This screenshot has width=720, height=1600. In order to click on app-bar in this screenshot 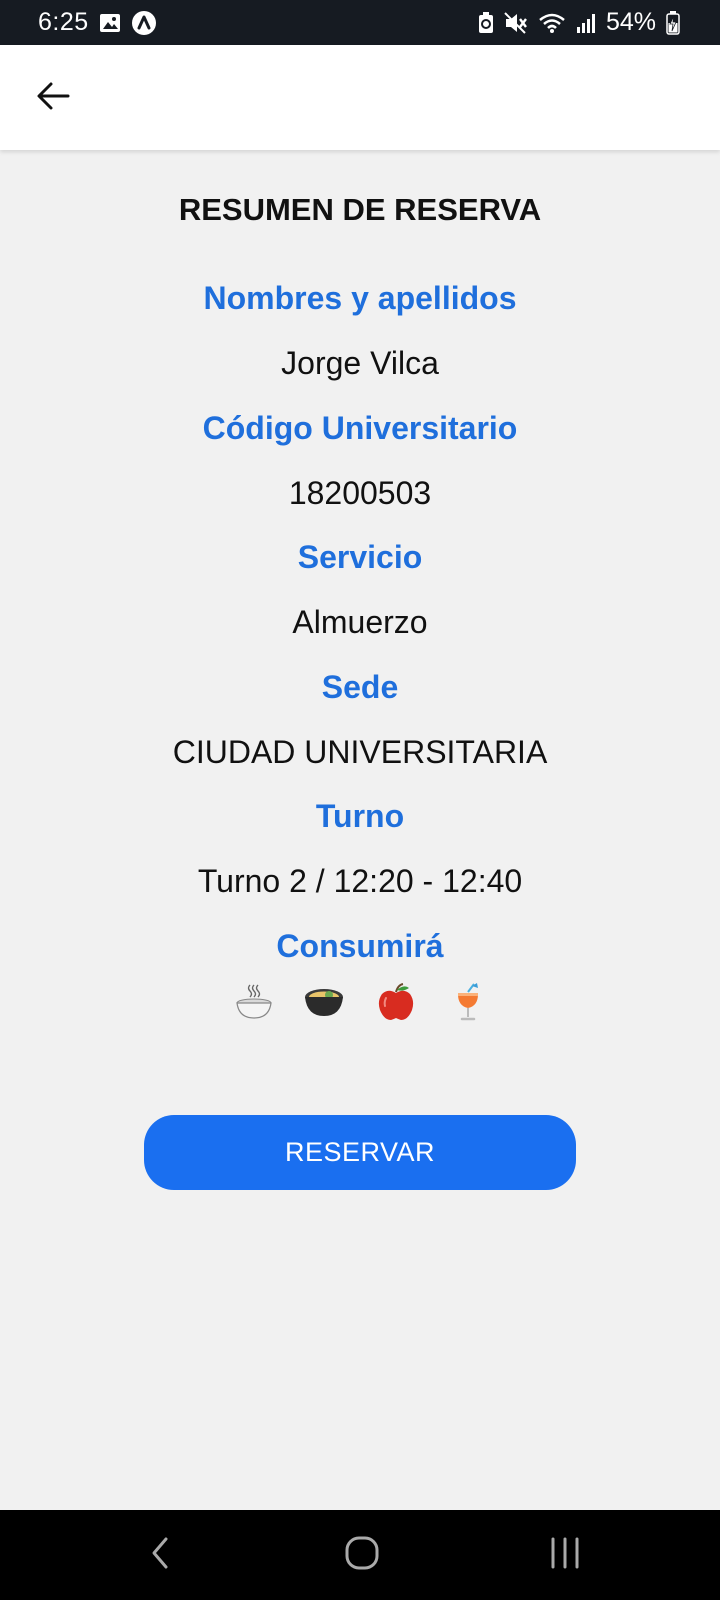, I will do `click(360, 97)`.